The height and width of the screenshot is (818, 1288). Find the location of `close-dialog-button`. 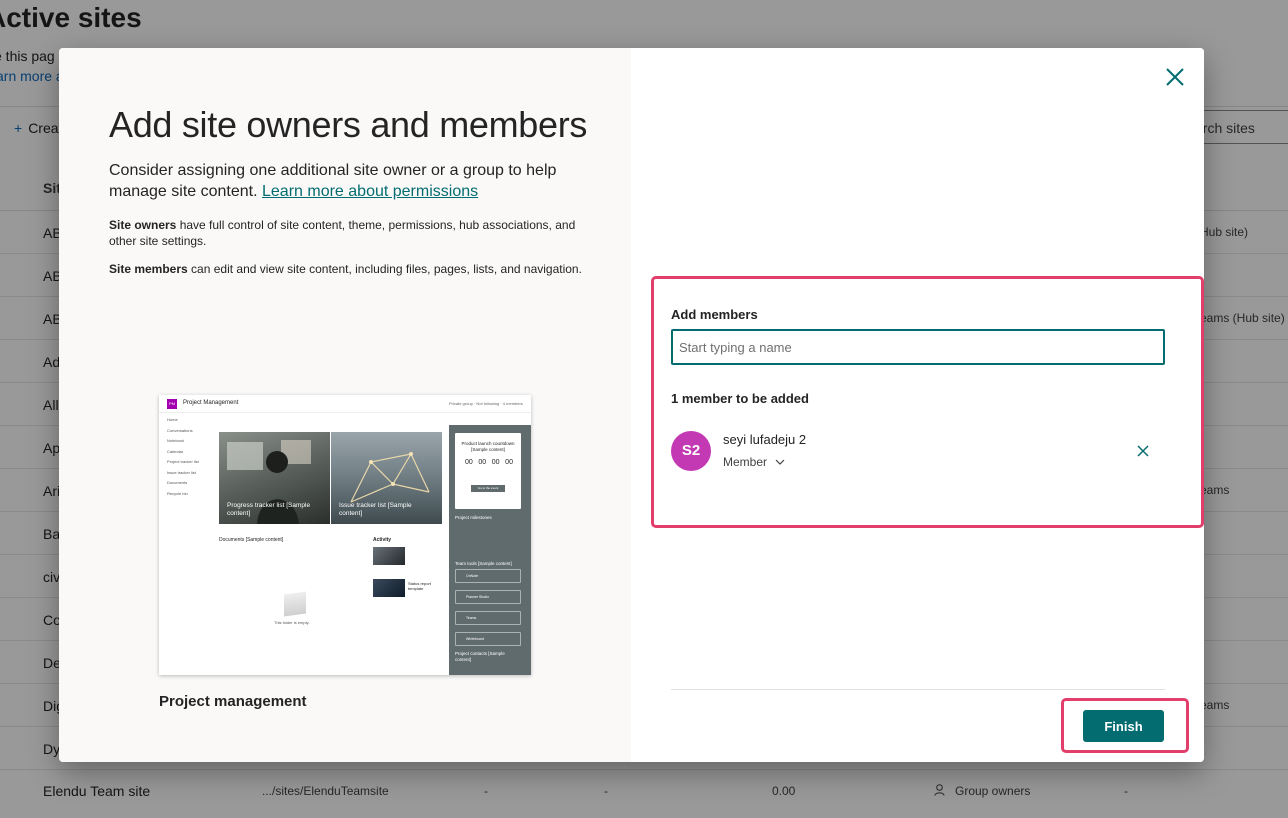

close-dialog-button is located at coordinates (1175, 77).